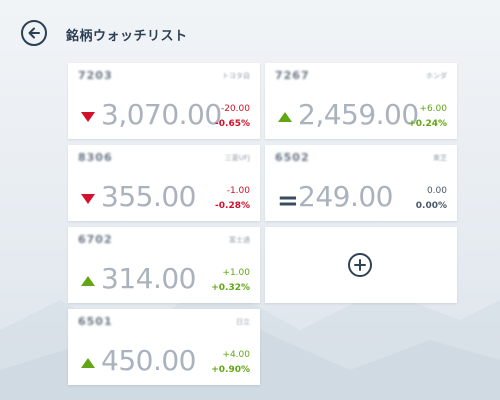  Describe the element at coordinates (236, 273) in the screenshot. I see `price-change: +1.00` at that location.